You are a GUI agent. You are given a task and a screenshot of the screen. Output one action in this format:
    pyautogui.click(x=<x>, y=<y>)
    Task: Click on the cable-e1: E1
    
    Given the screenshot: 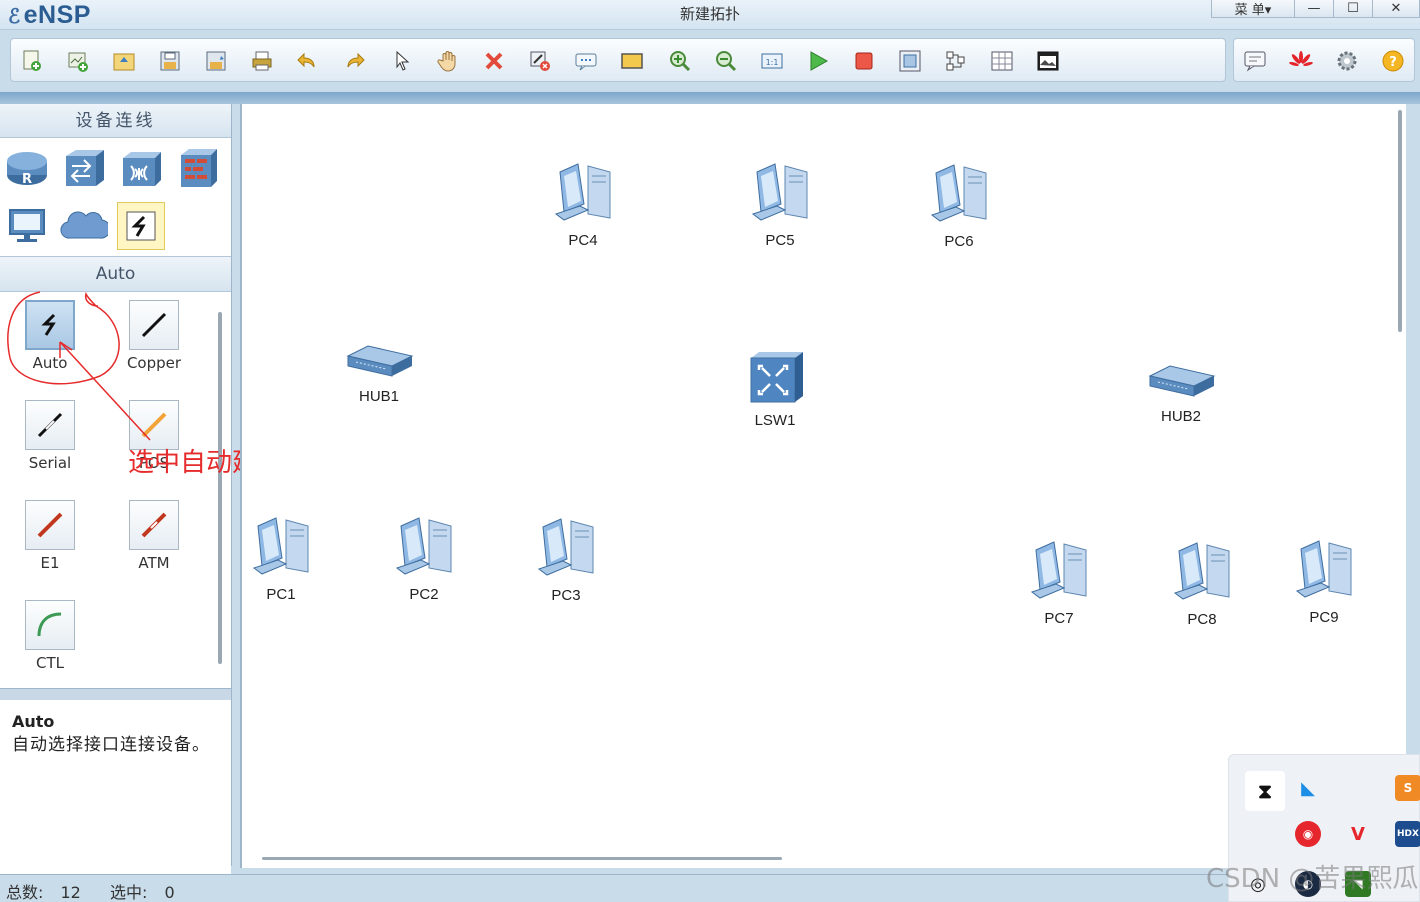 What is the action you would take?
    pyautogui.click(x=50, y=536)
    